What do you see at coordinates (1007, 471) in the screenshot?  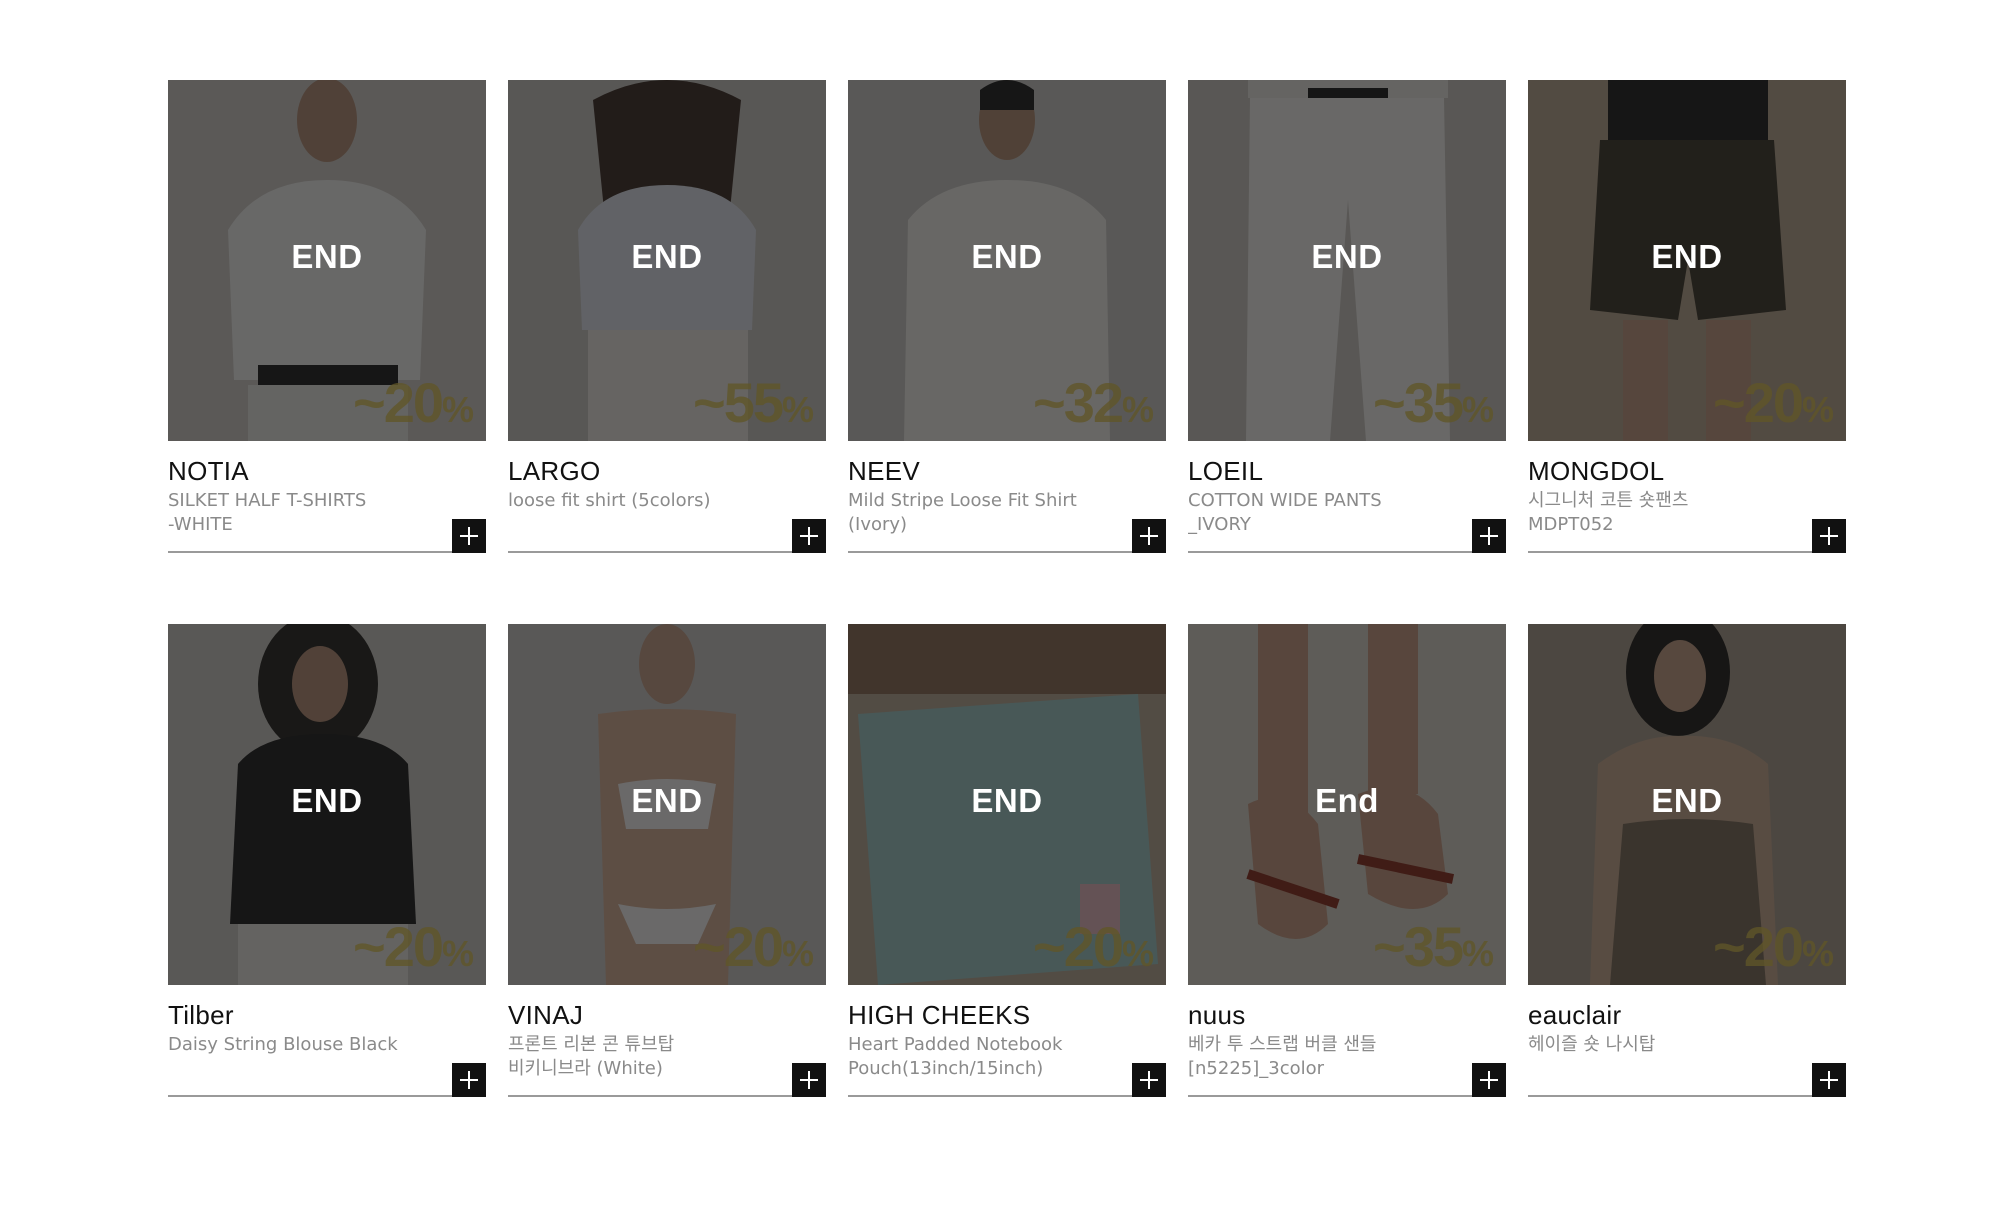 I see `brand-name: NEEV` at bounding box center [1007, 471].